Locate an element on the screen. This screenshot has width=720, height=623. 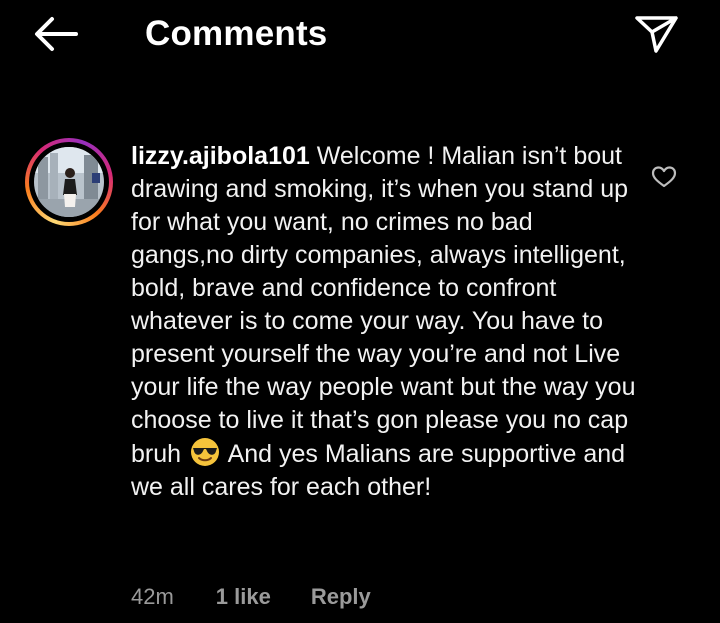
comment-username: lizzy.ajibola101 is located at coordinates (220, 156).